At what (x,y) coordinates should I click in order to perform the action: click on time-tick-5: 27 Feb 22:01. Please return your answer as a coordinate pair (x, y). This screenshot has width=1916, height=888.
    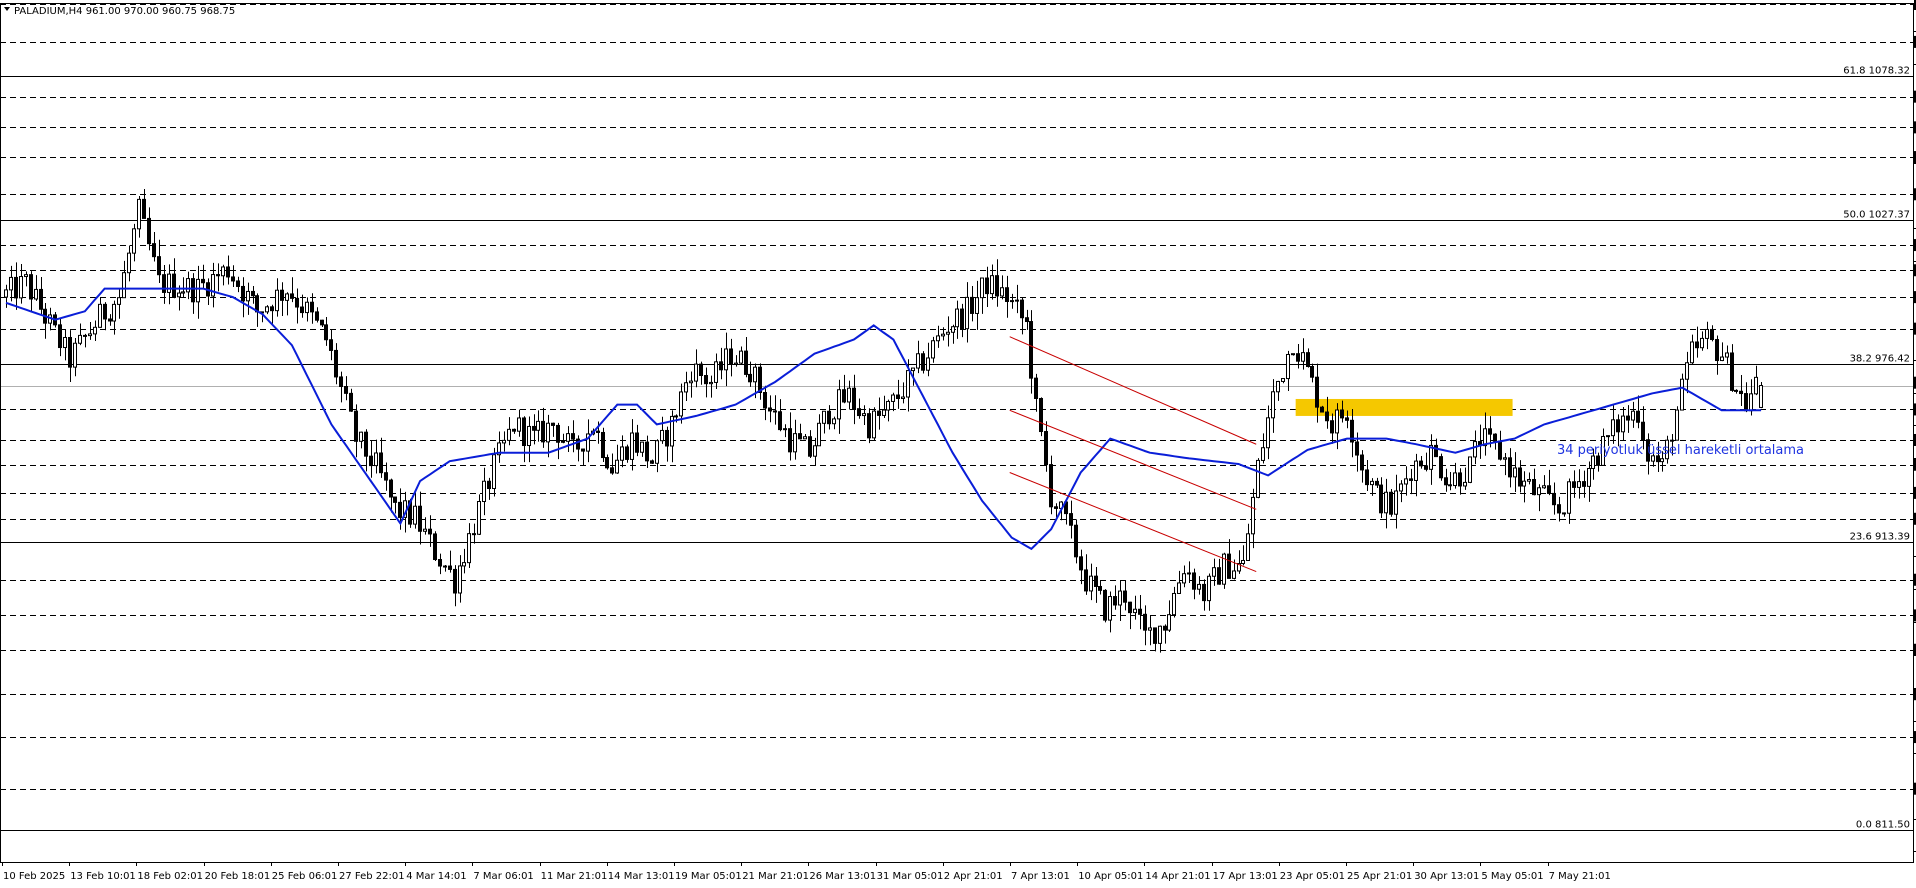
    Looking at the image, I should click on (372, 876).